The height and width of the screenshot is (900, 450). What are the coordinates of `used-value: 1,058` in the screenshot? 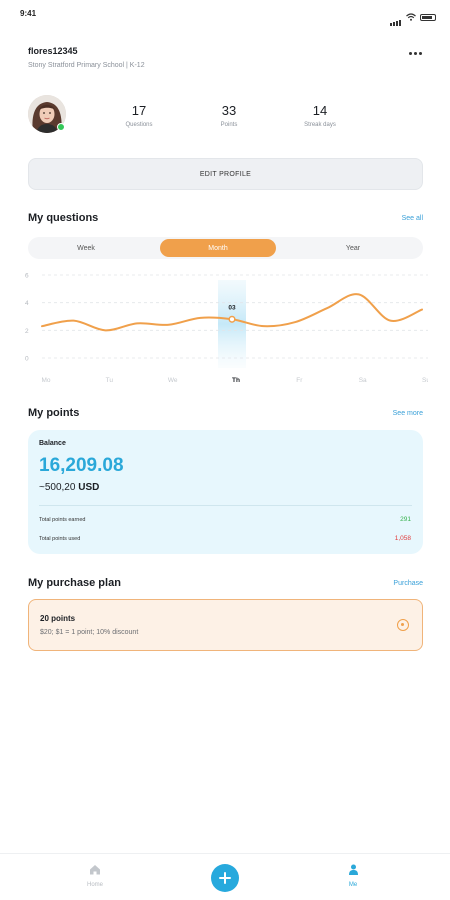 It's located at (402, 538).